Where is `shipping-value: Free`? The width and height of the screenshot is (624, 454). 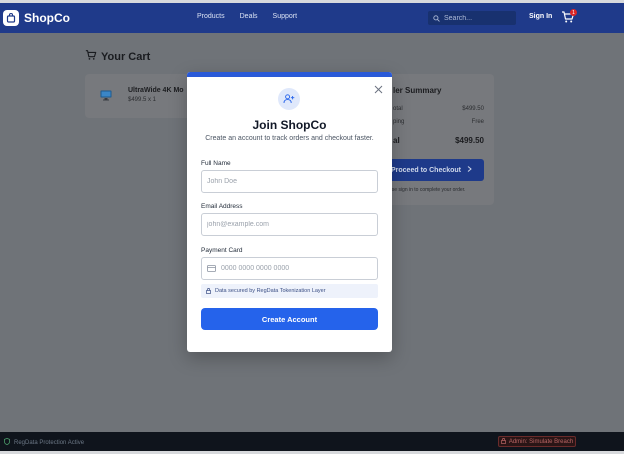 shipping-value: Free is located at coordinates (477, 122).